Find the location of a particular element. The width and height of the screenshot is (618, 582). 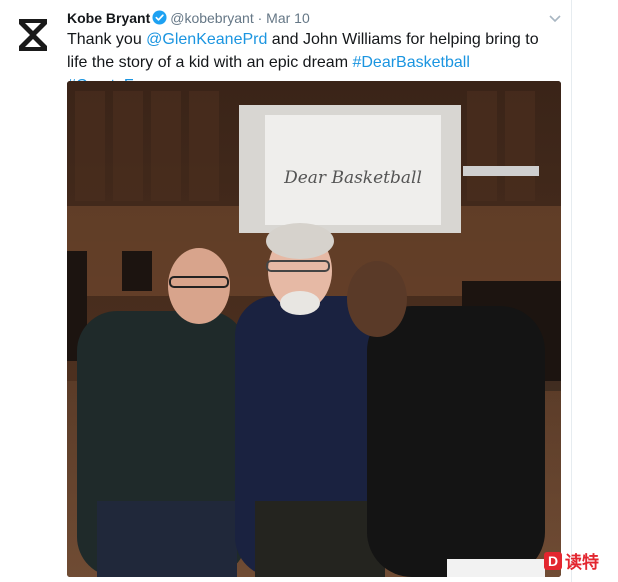

avatar is located at coordinates (33, 35).